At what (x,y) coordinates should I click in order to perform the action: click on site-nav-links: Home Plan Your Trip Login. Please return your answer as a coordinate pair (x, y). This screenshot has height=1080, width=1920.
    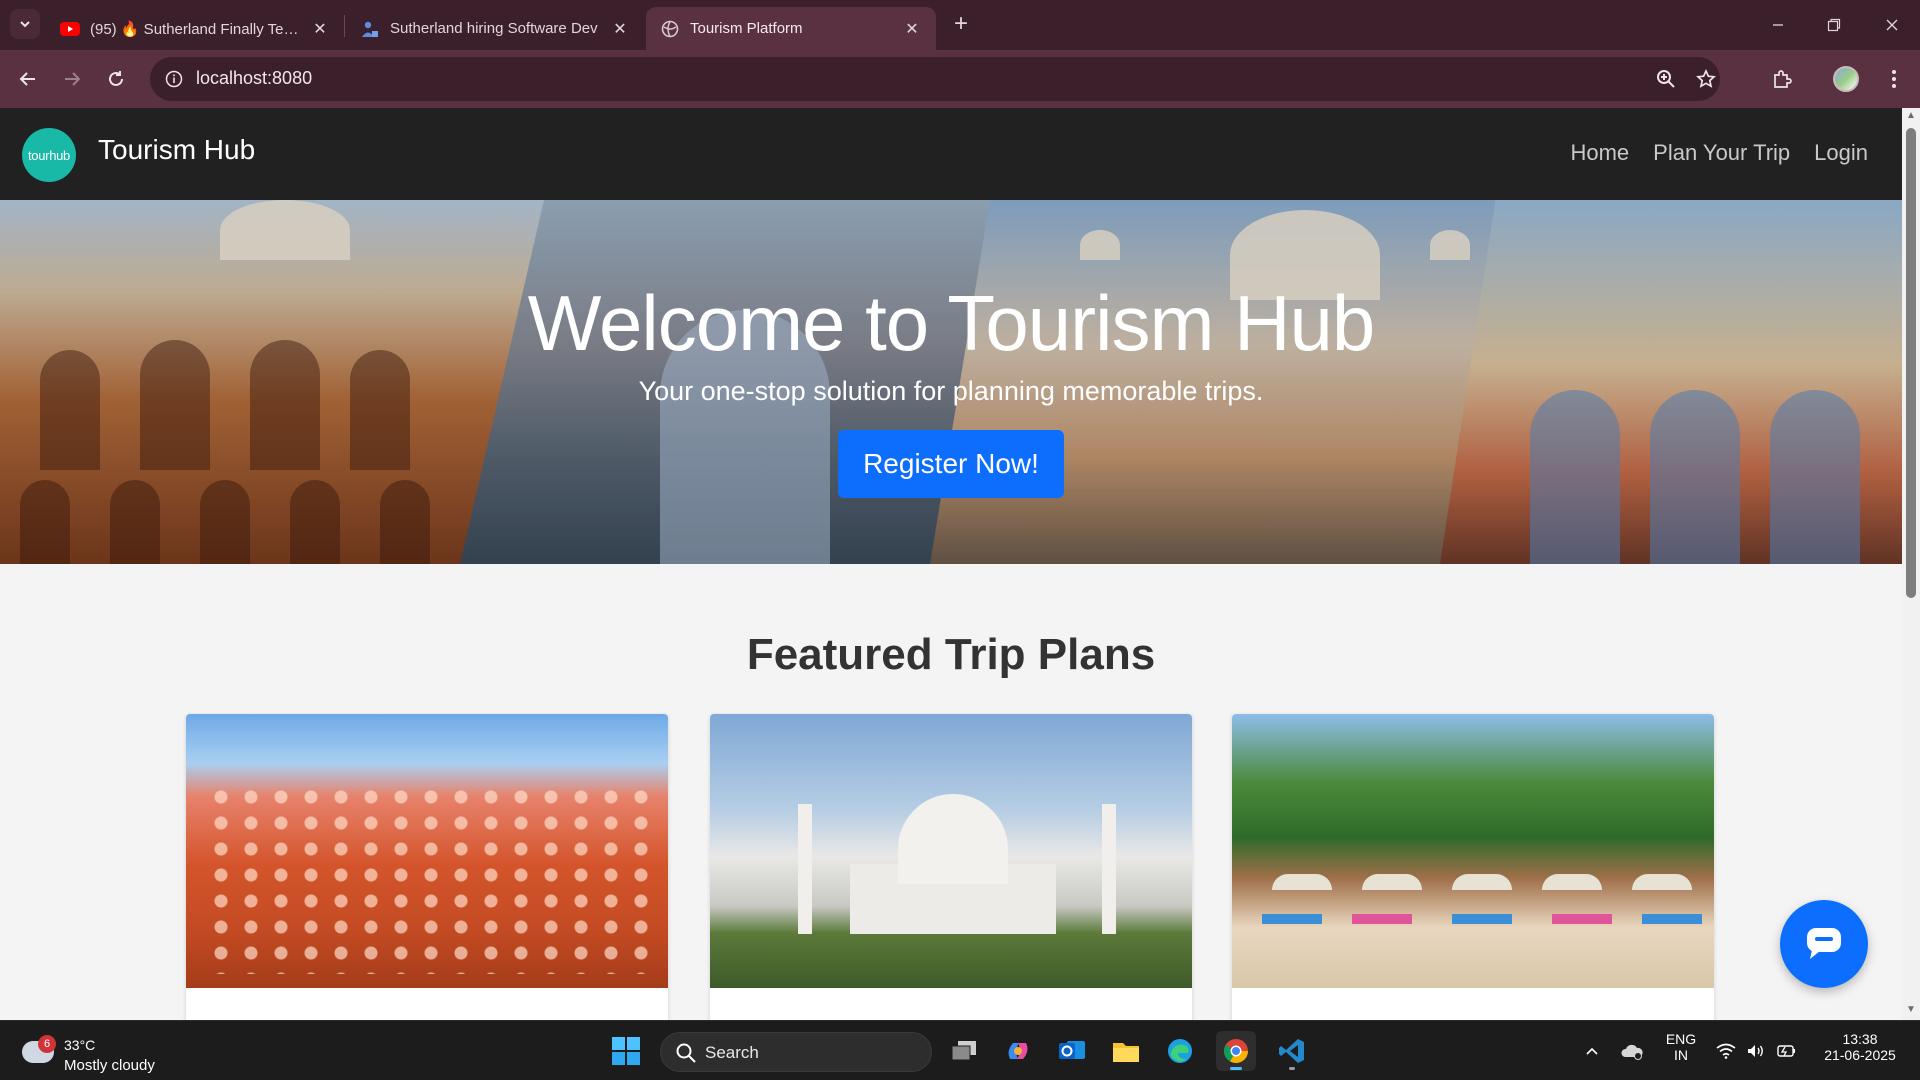
    Looking at the image, I should click on (1719, 153).